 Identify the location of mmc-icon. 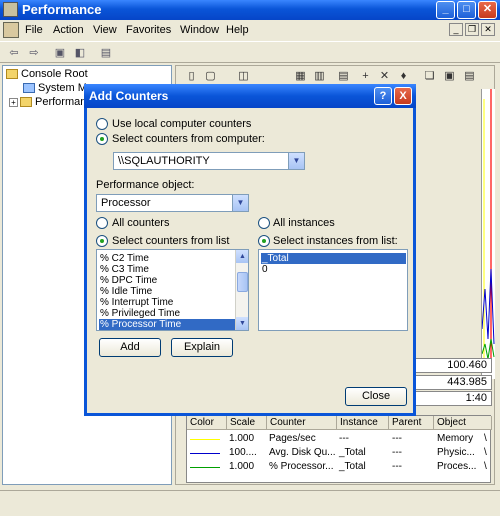
(11, 30).